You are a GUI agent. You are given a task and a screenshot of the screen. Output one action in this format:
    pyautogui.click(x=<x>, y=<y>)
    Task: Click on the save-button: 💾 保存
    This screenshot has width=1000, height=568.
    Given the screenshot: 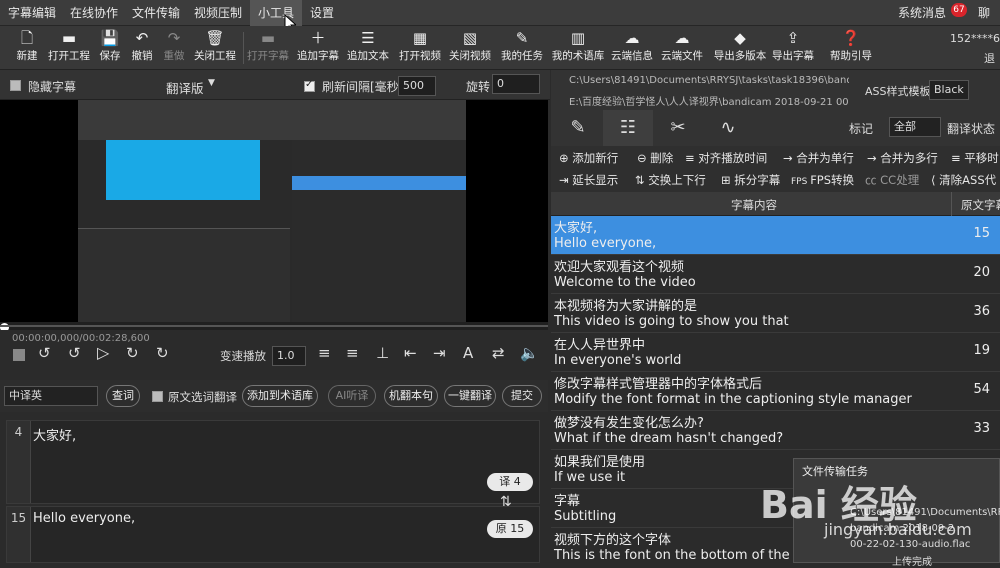 What is the action you would take?
    pyautogui.click(x=110, y=48)
    